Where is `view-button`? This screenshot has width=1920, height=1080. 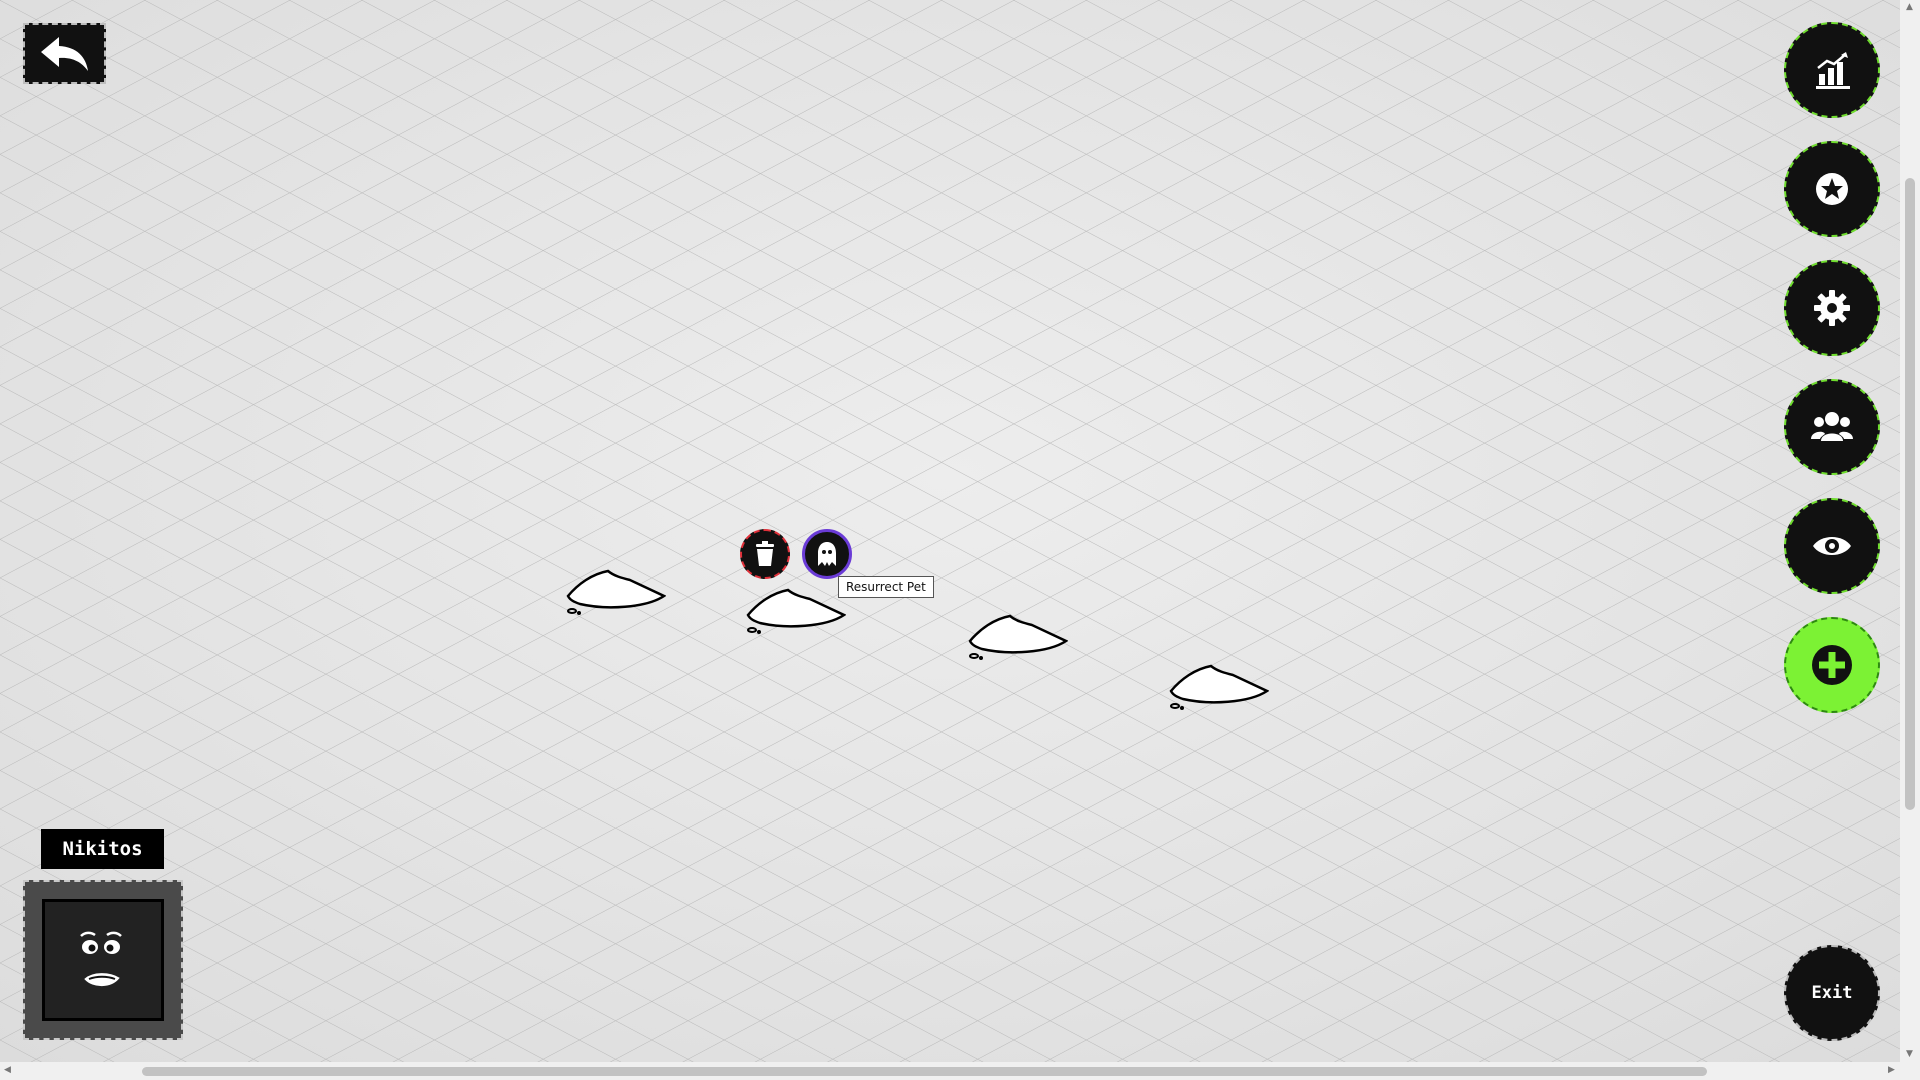
view-button is located at coordinates (1832, 546).